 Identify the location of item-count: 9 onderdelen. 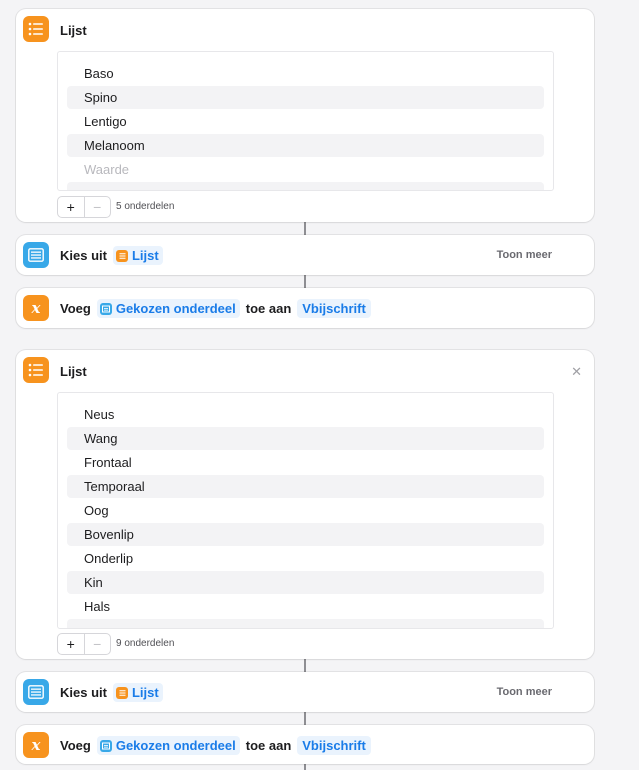
(145, 643).